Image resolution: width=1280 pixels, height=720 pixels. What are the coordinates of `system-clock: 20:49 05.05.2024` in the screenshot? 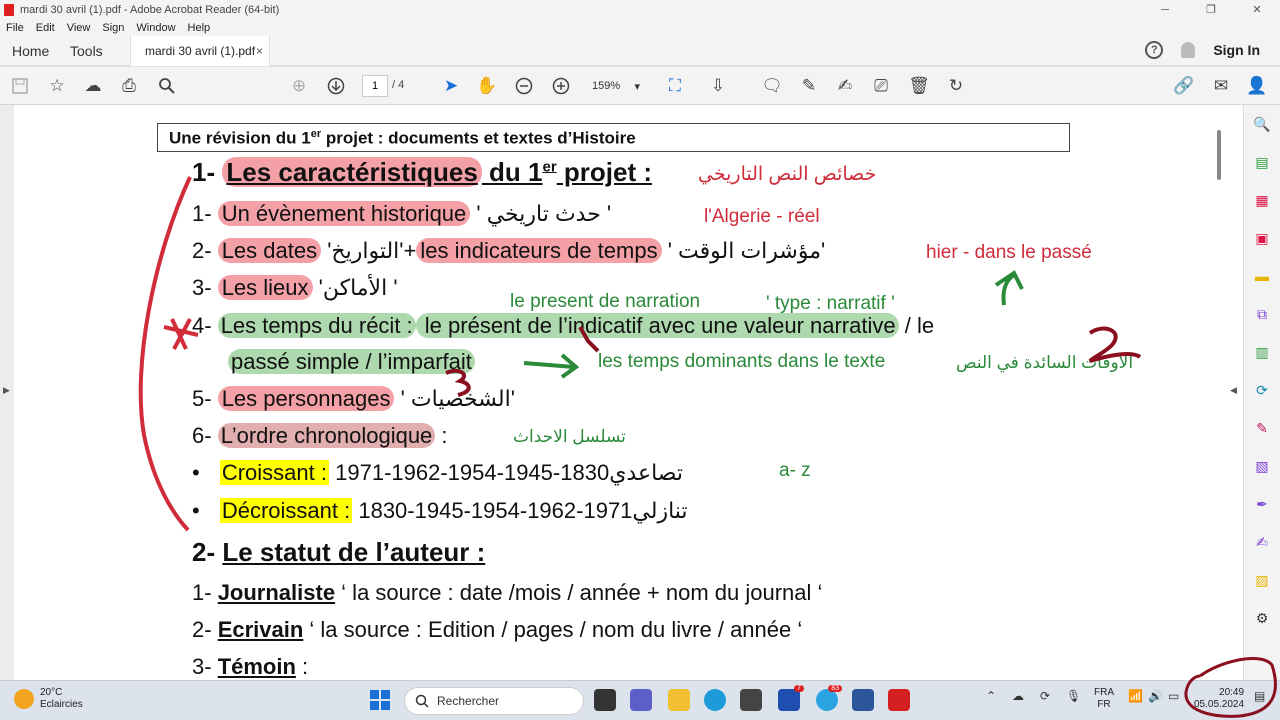 It's located at (1219, 699).